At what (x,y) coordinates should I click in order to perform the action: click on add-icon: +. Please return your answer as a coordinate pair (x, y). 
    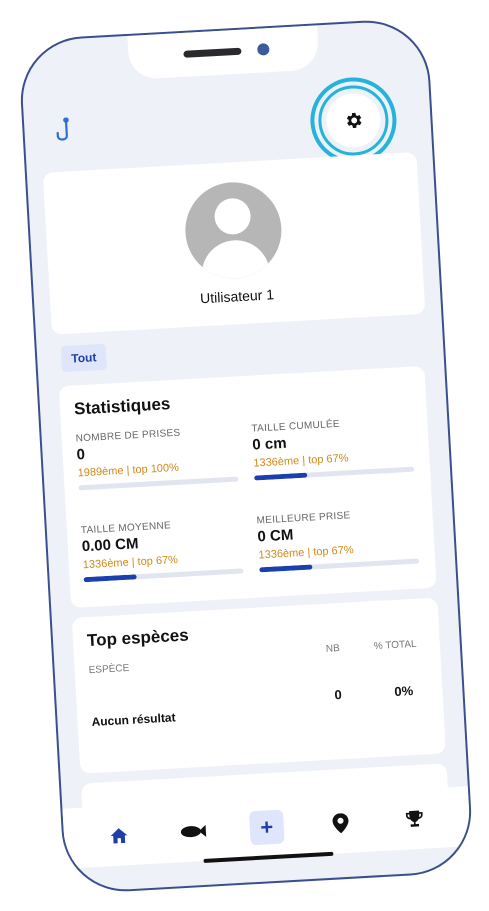
    Looking at the image, I should click on (266, 827).